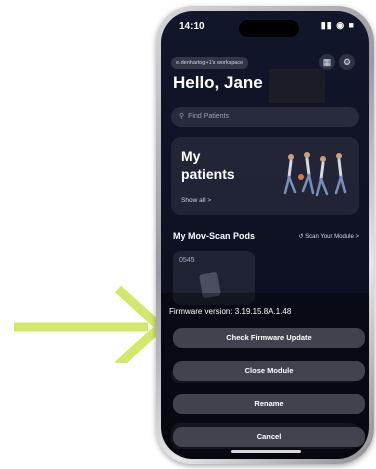  What do you see at coordinates (269, 28) in the screenshot?
I see `dynamic-island` at bounding box center [269, 28].